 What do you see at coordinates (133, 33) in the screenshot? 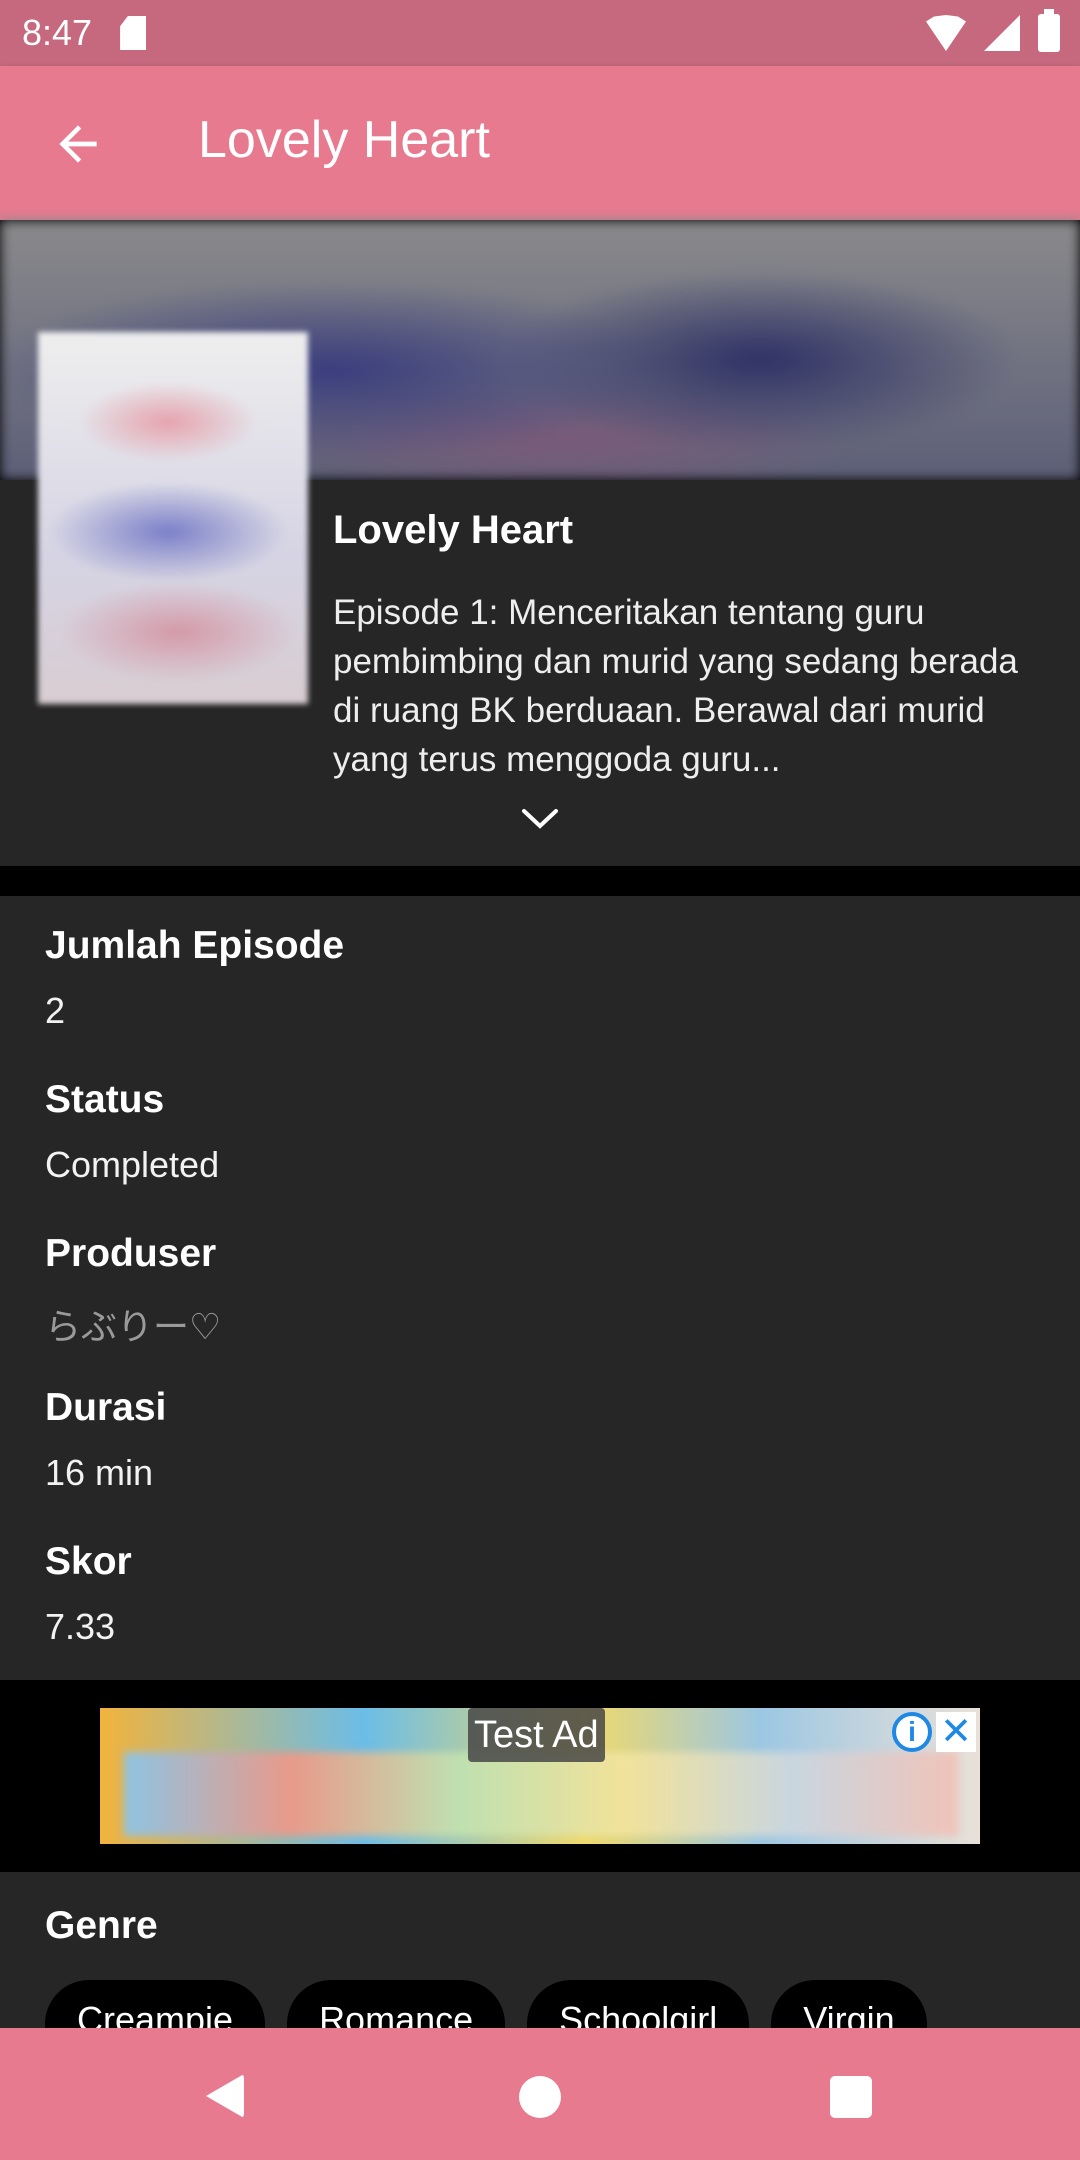
I see `sd-card-icon` at bounding box center [133, 33].